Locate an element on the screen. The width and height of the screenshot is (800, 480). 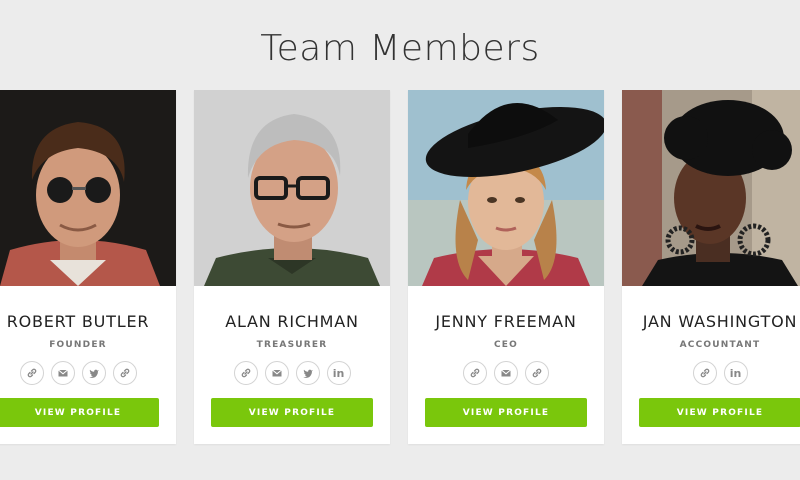
member-name: ALAN RICHMAN is located at coordinates (292, 321).